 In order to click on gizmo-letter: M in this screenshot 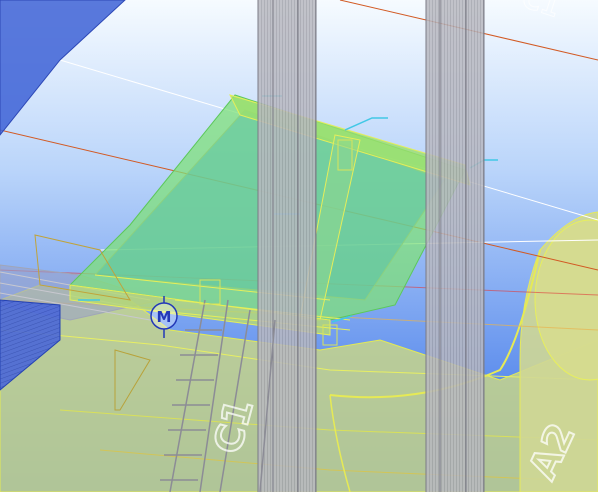, I will do `click(164, 317)`.